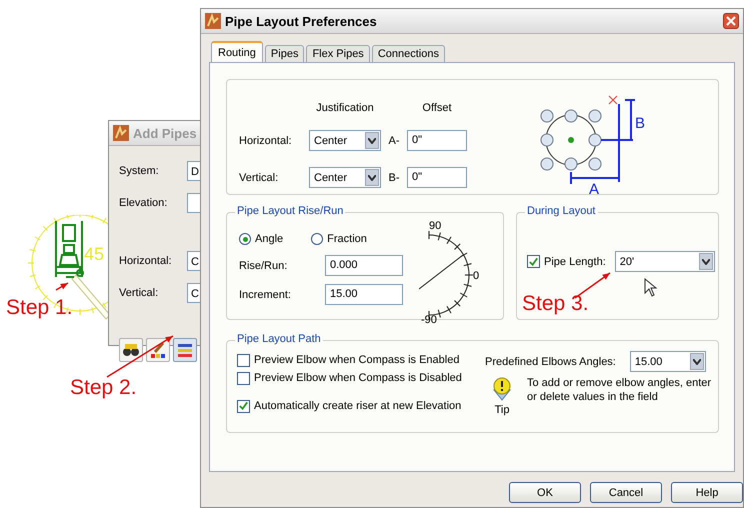 The width and height of the screenshot is (744, 508). I want to click on cursor-icon, so click(651, 288).